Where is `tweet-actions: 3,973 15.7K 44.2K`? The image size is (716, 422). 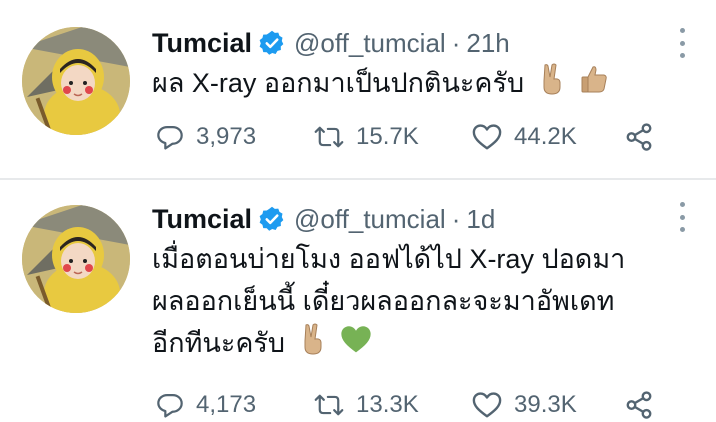 tweet-actions: 3,973 15.7K 44.2K is located at coordinates (405, 137).